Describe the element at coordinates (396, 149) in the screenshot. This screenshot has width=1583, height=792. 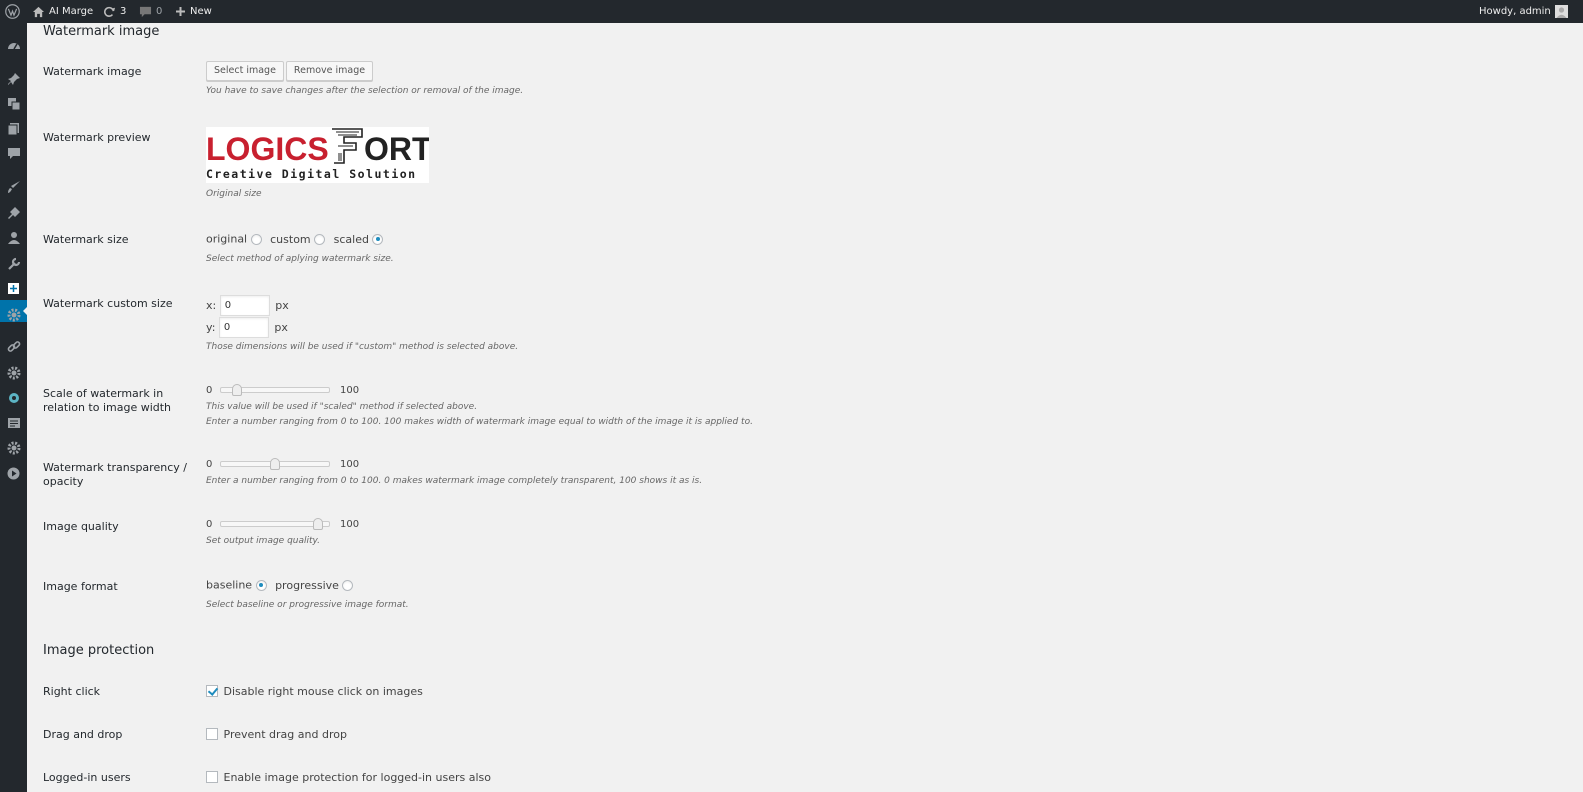
I see `logo-text-right: ORT` at that location.